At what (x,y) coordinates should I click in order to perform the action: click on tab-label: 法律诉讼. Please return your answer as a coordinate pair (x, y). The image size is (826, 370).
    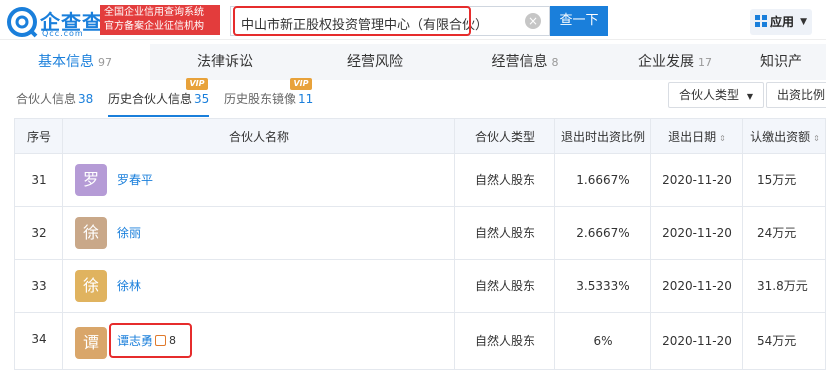
    Looking at the image, I should click on (225, 62).